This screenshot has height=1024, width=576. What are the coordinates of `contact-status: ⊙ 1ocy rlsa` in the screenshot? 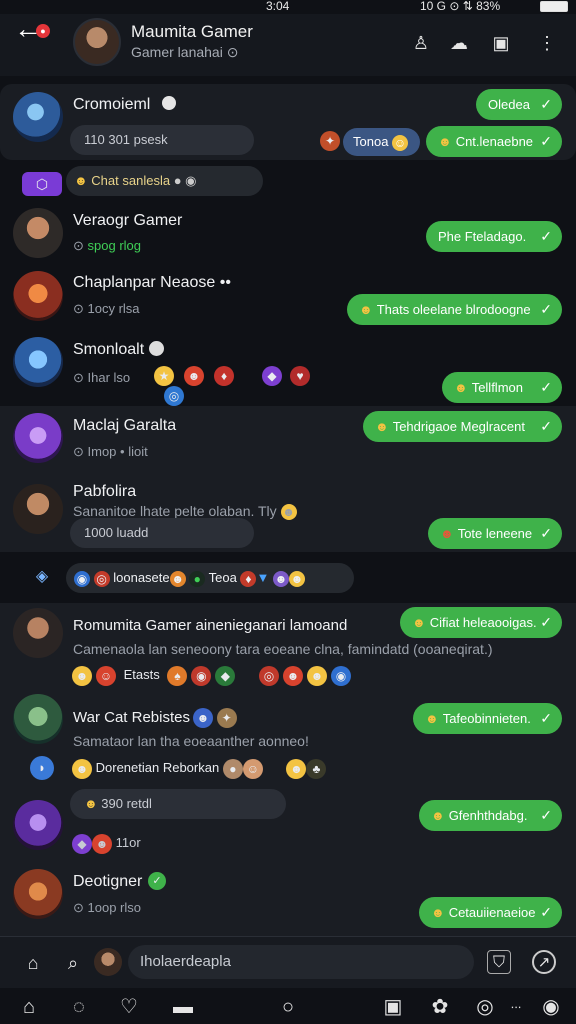 It's located at (106, 308).